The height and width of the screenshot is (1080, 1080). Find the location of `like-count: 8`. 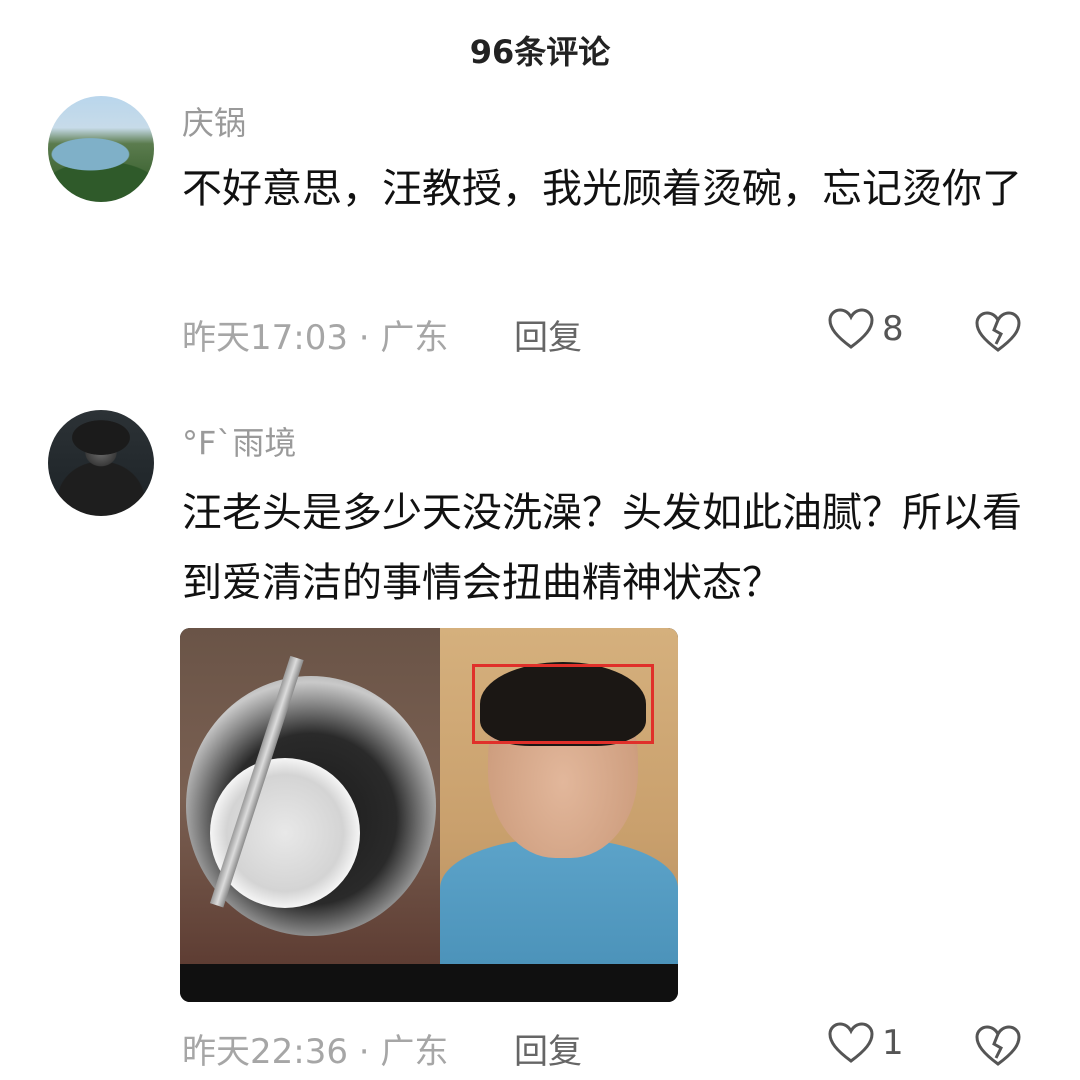

like-count: 8 is located at coordinates (893, 329).